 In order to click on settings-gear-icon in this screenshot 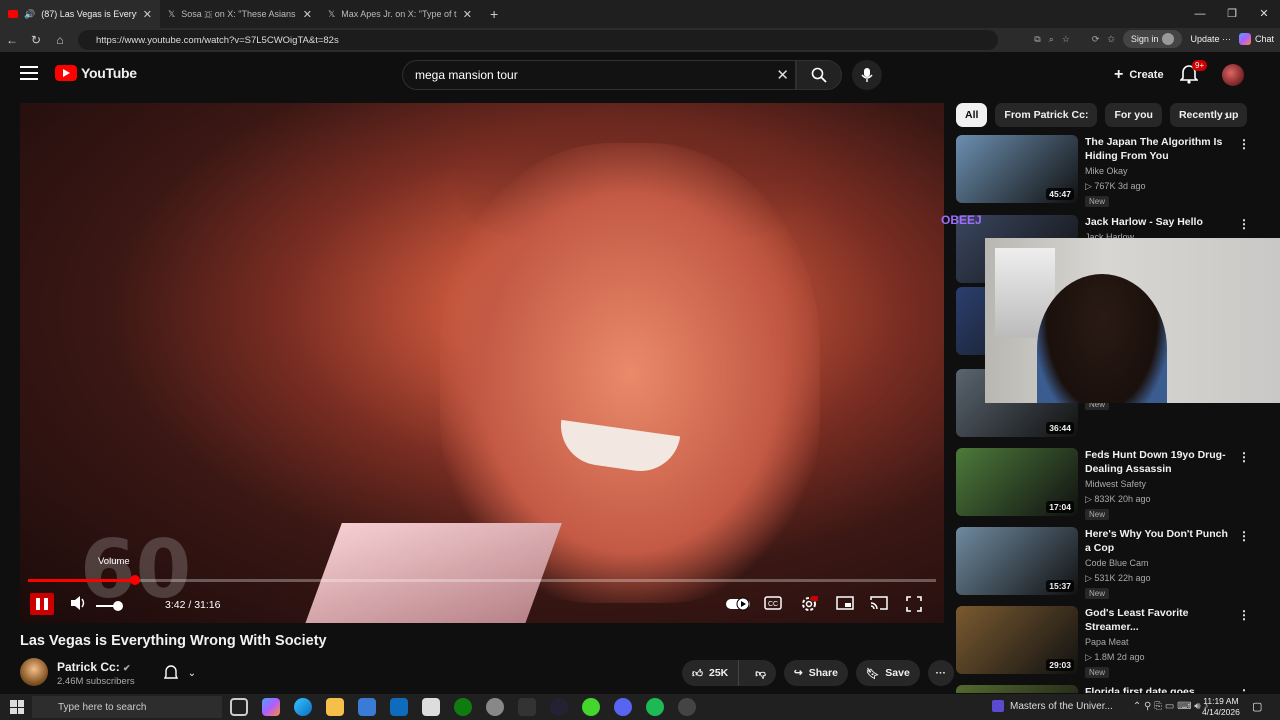, I will do `click(809, 604)`.